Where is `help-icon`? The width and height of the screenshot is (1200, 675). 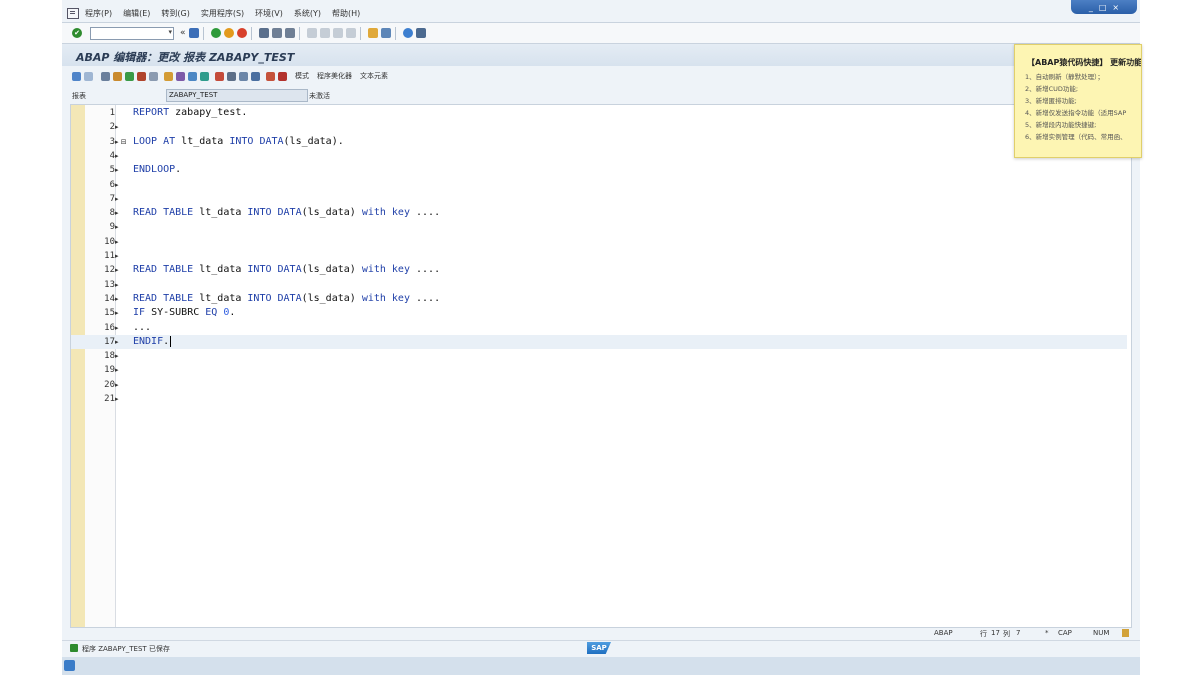 help-icon is located at coordinates (407, 33).